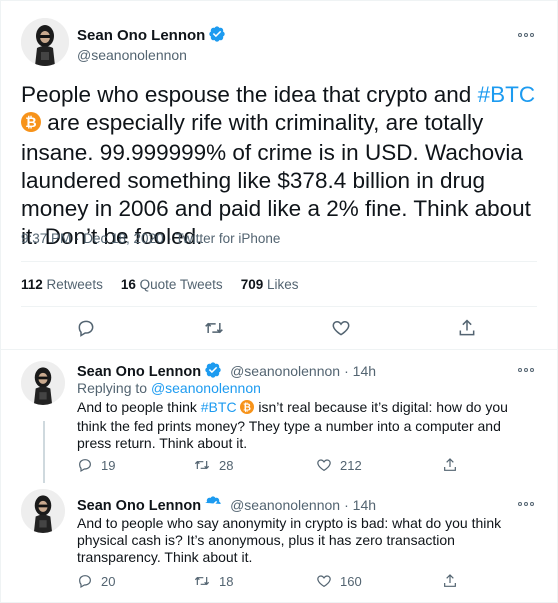 This screenshot has height=603, width=558. Describe the element at coordinates (213, 581) in the screenshot. I see `retweet-button: 18` at that location.